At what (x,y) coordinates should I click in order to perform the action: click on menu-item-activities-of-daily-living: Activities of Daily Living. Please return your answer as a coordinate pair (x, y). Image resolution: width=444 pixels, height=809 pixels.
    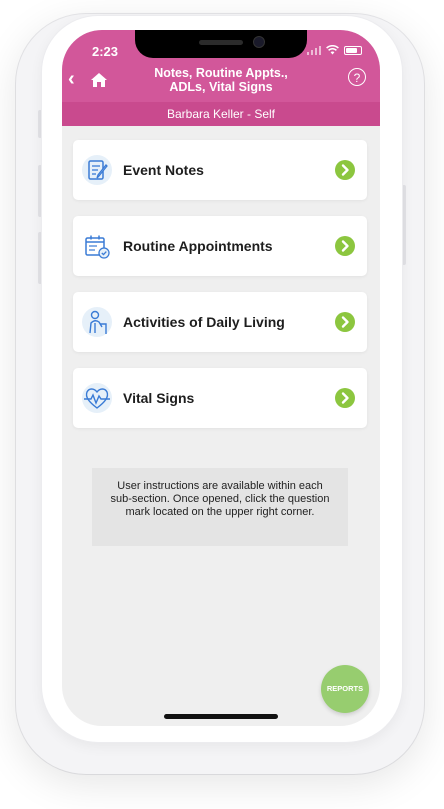
    Looking at the image, I should click on (220, 322).